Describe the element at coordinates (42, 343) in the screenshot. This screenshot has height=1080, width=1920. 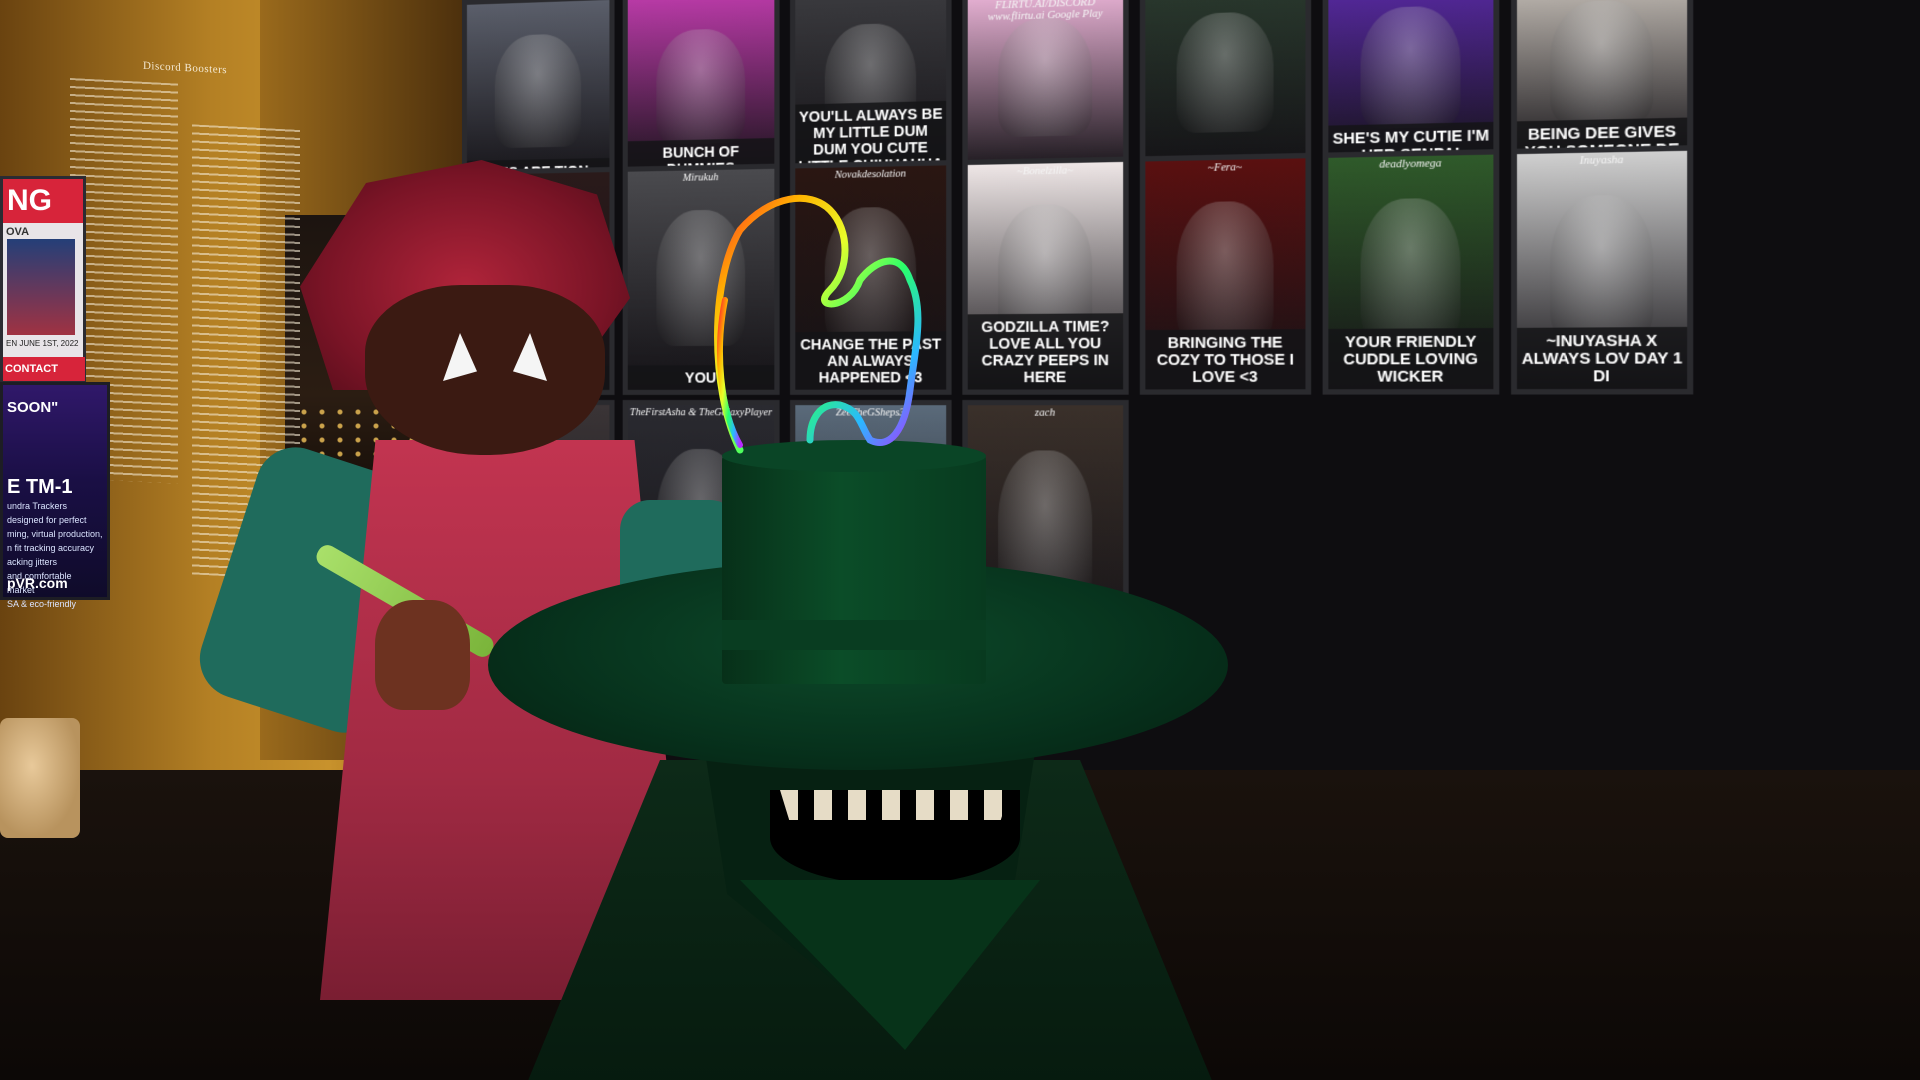
I see `coming-poster-date: EN JUNE 1ST, 2022` at that location.